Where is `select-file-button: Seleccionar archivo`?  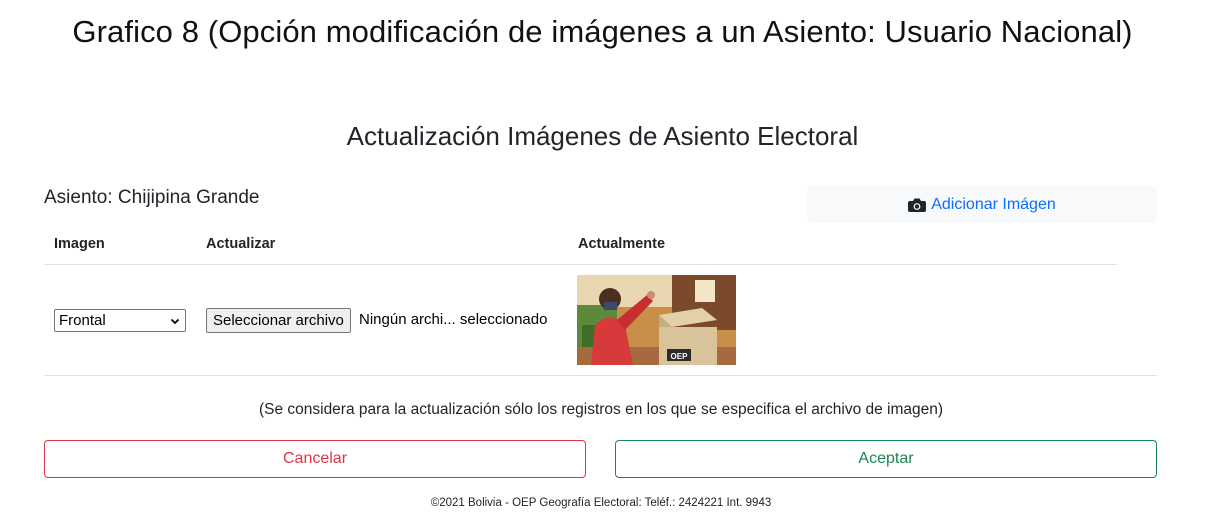
select-file-button: Seleccionar archivo is located at coordinates (278, 320).